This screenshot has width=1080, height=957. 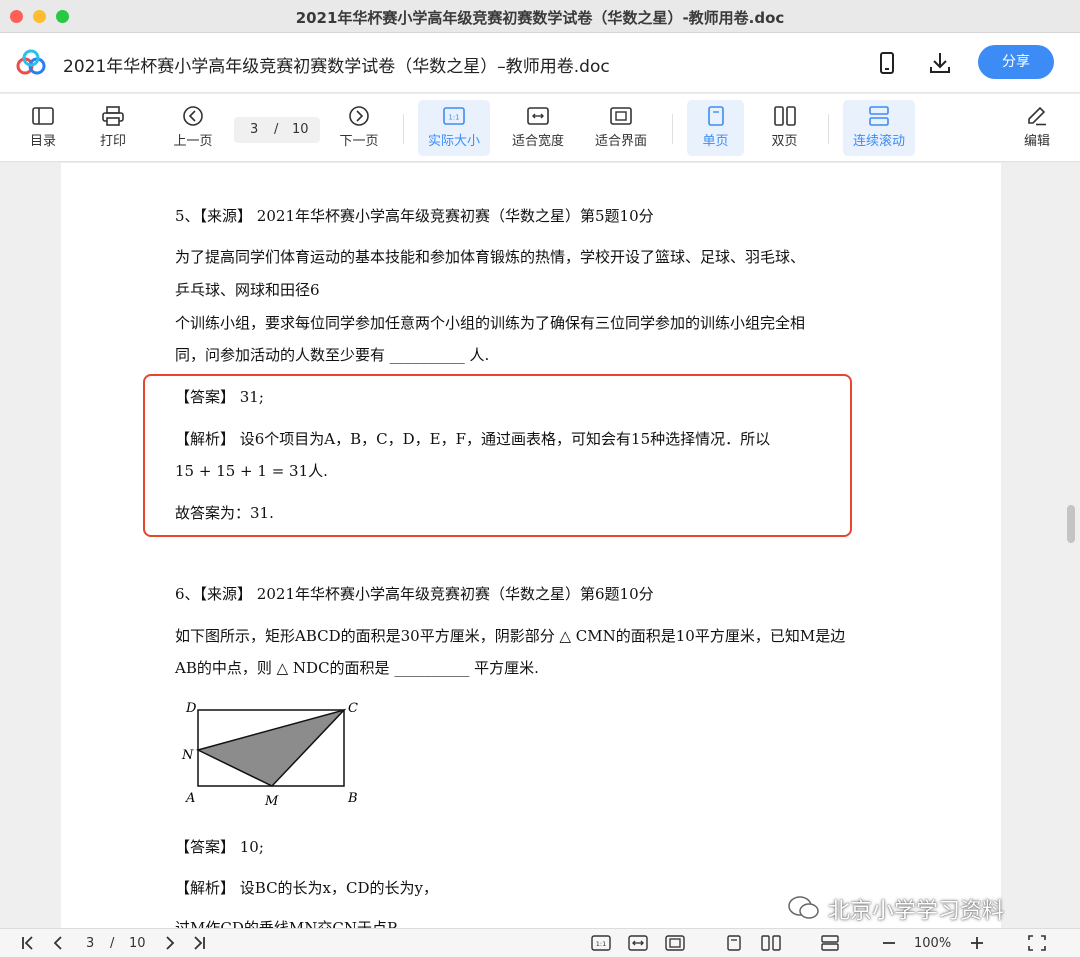 I want to click on window-title: 2021年华杯赛小学高年级竞赛初赛数学试卷（华数之星）-教师用卷.doc, so click(x=540, y=18).